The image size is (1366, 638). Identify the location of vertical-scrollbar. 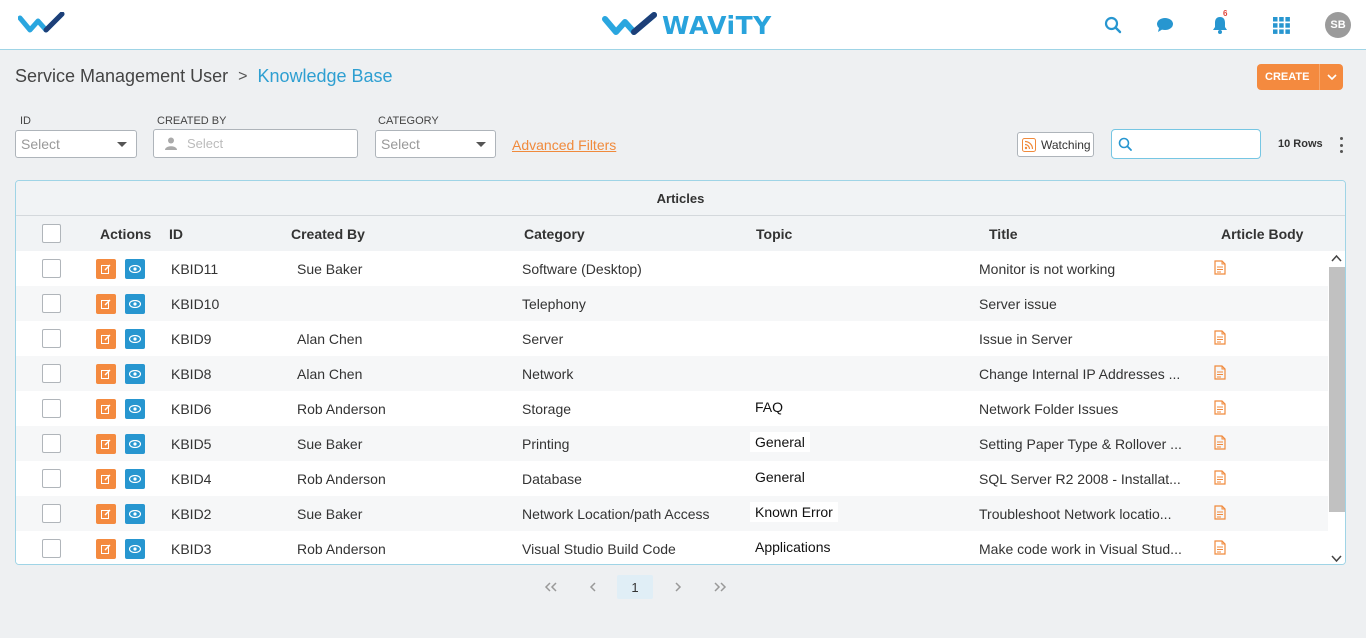
(1336, 407).